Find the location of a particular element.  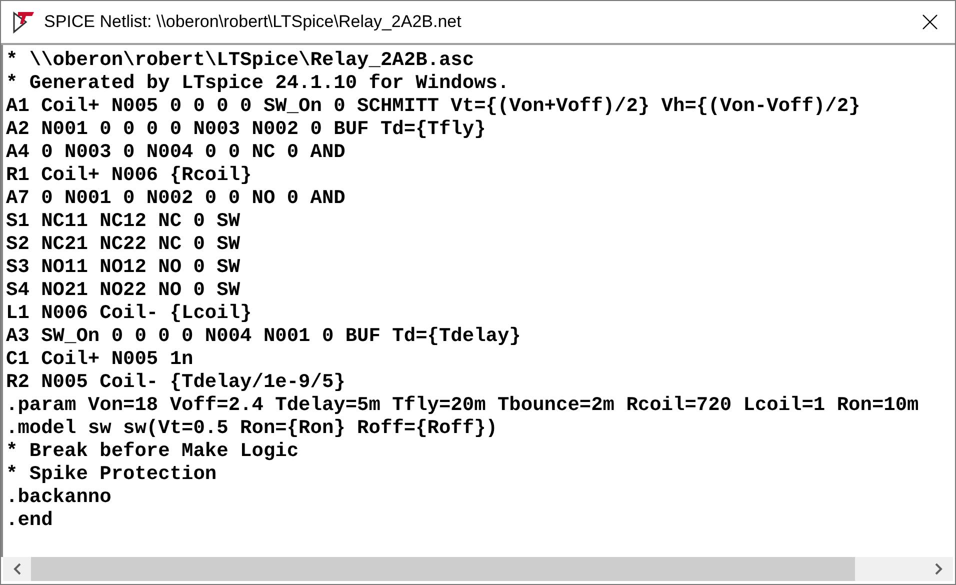

netlist-line: * \\oberon\robert\LTSpice\Relay_2A2B.asc is located at coordinates (240, 60).